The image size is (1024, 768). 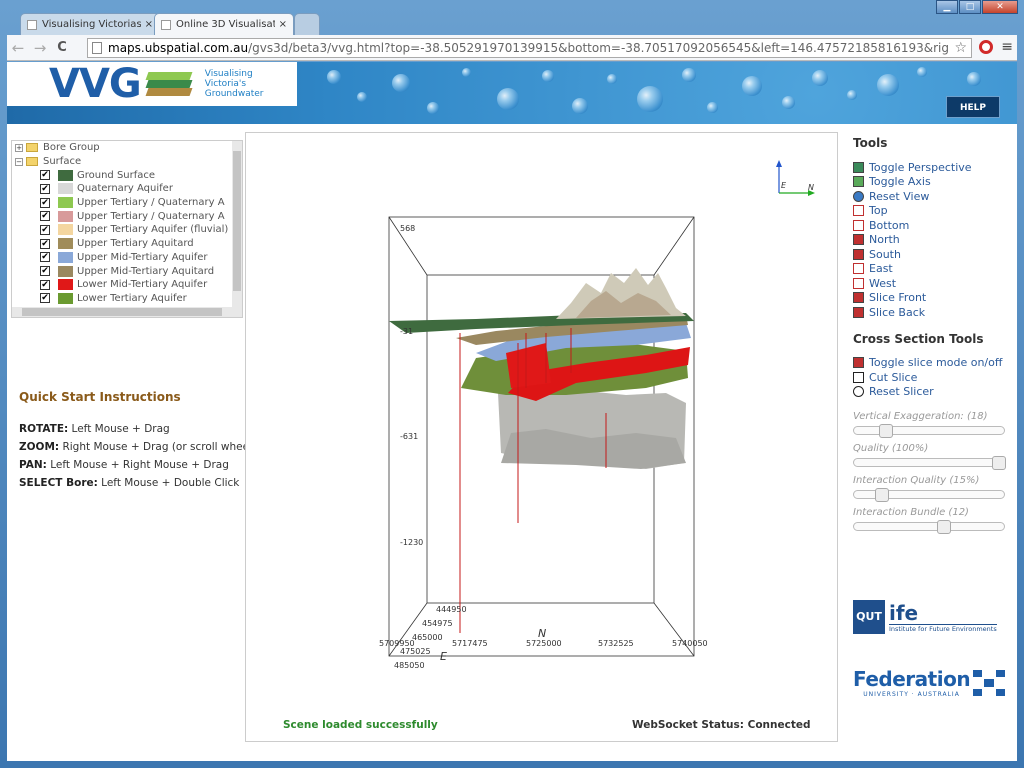 What do you see at coordinates (897, 312) in the screenshot?
I see `tool-label: Slice Back` at bounding box center [897, 312].